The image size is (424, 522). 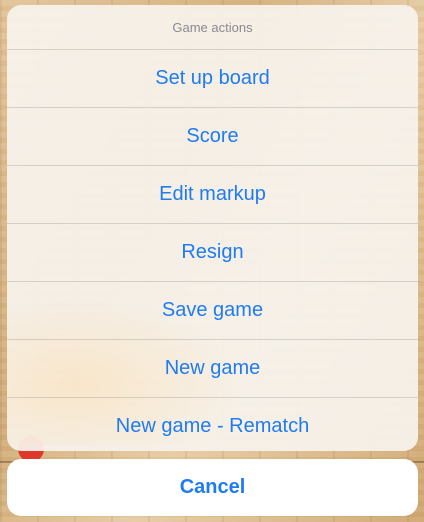 I want to click on set-up-board-button: Set up board, so click(x=212, y=79).